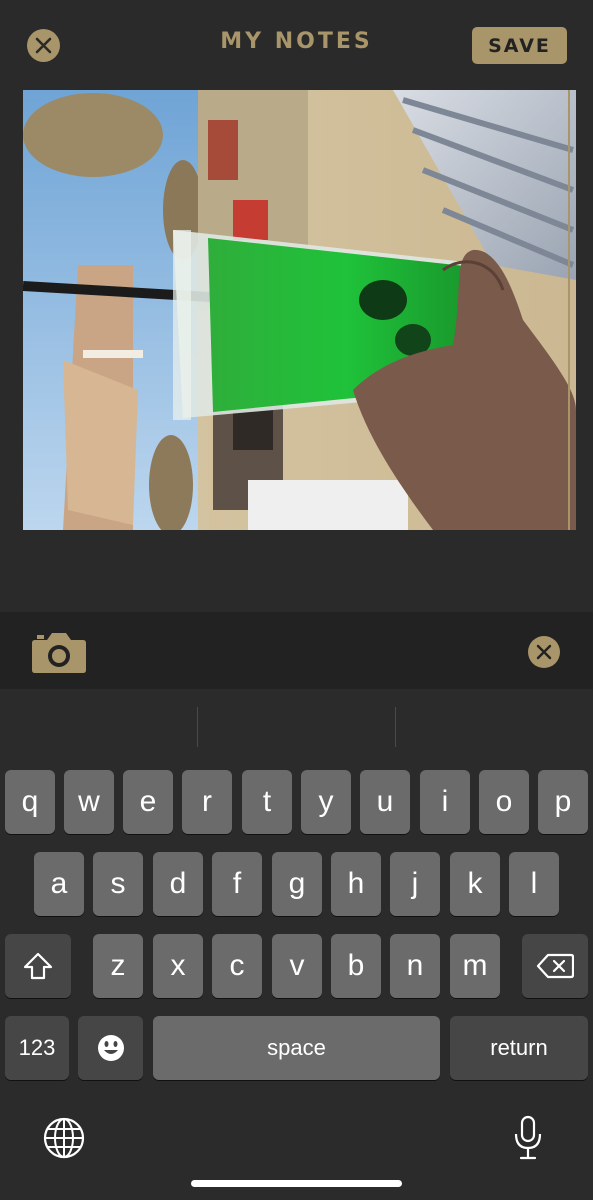 The width and height of the screenshot is (593, 1200). What do you see at coordinates (296, 1048) in the screenshot?
I see `space-key: space` at bounding box center [296, 1048].